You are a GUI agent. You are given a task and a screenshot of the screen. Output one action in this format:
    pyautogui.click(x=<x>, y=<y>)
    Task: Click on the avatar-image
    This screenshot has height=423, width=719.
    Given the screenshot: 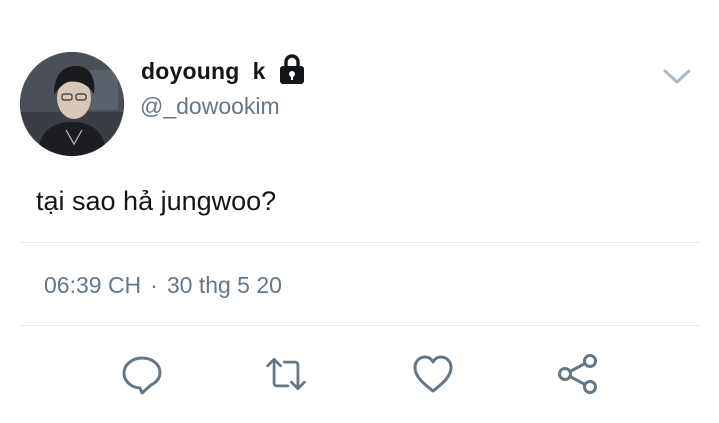 What is the action you would take?
    pyautogui.click(x=72, y=104)
    